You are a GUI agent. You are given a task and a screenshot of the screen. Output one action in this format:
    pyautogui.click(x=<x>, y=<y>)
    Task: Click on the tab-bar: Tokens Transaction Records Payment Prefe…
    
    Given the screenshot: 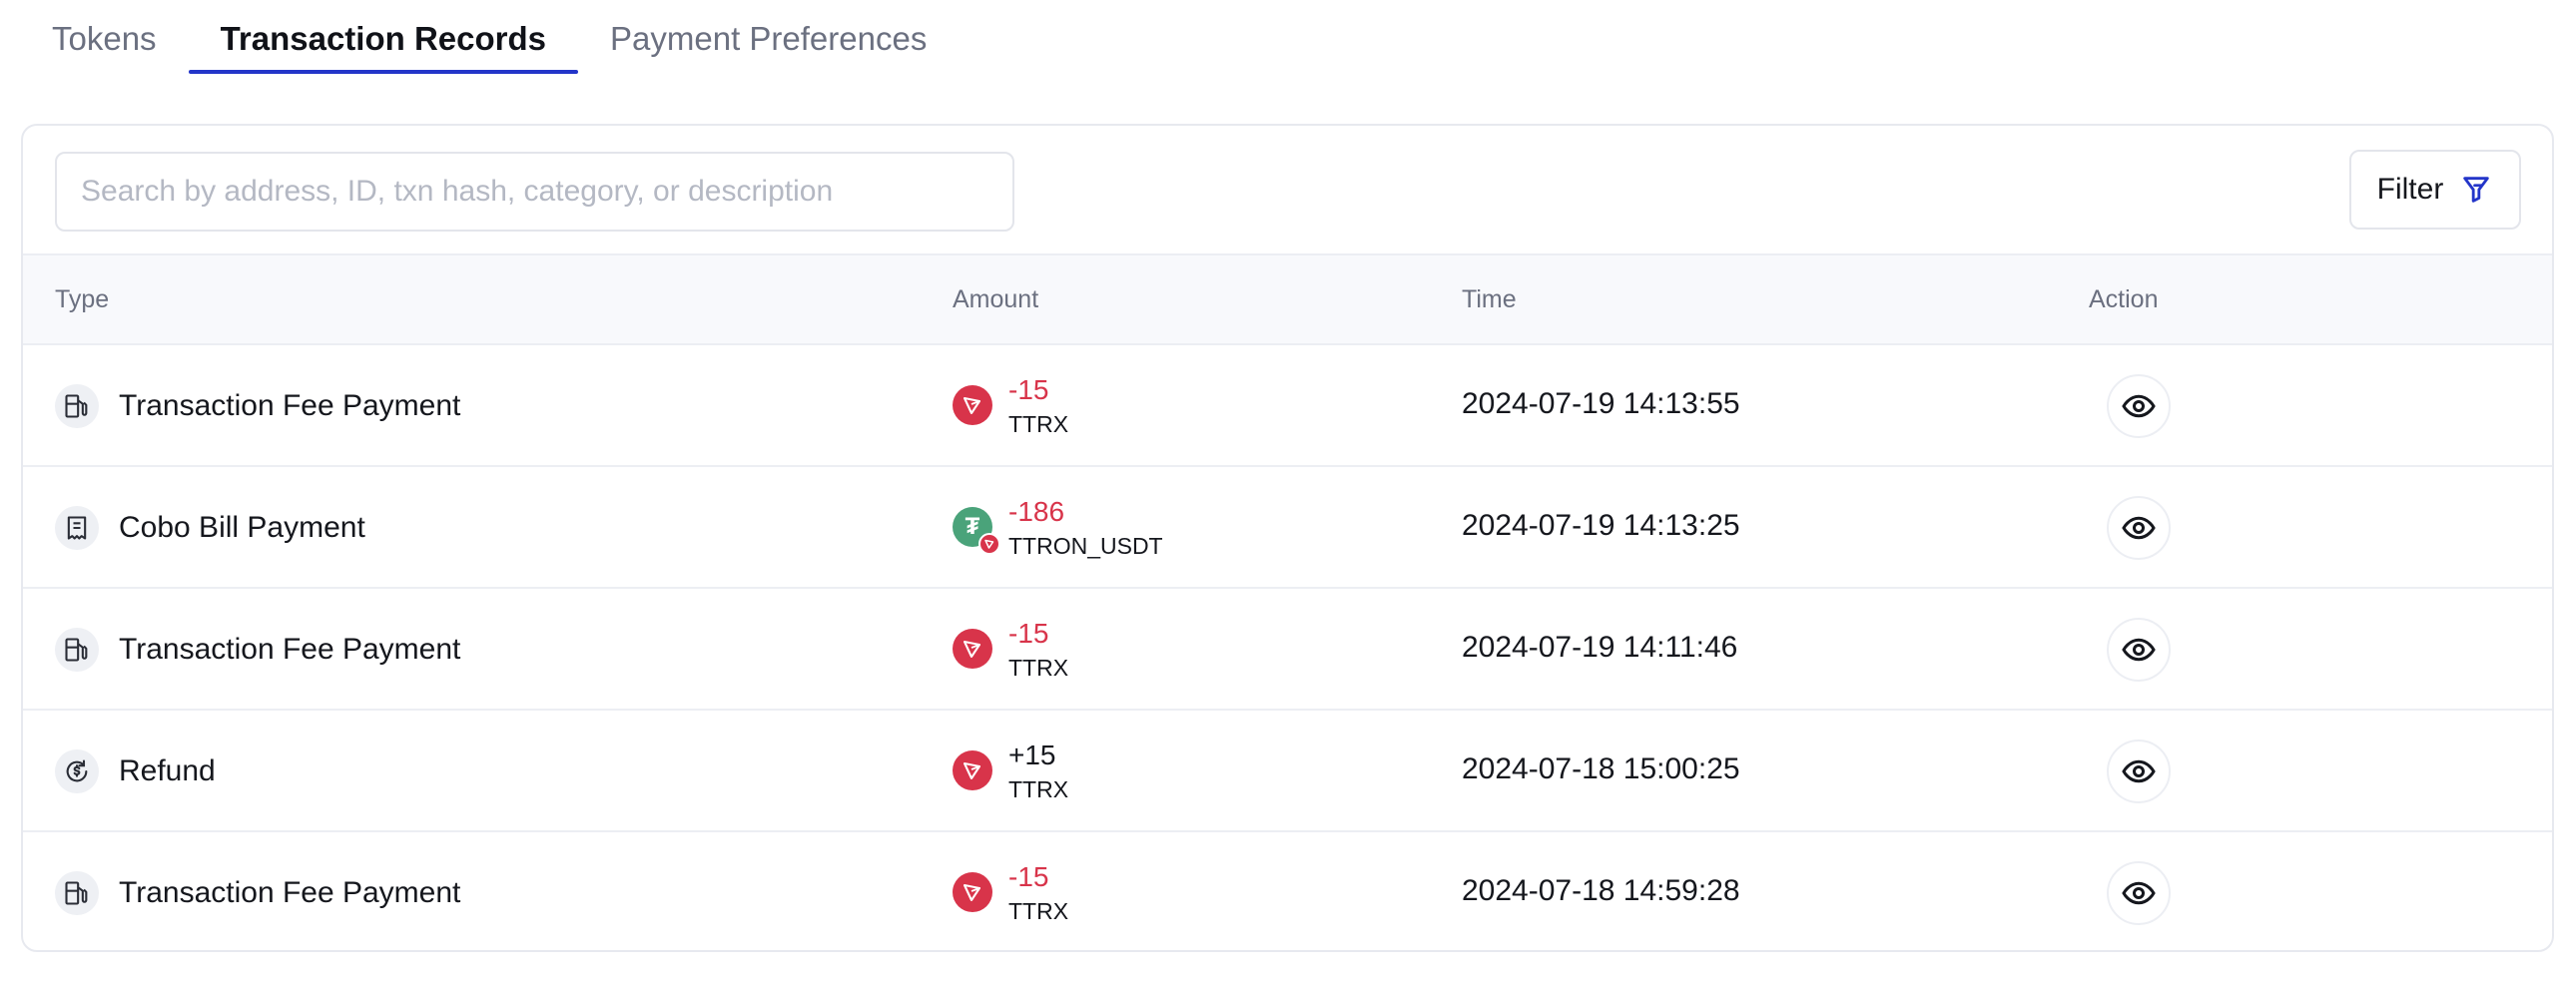 What is the action you would take?
    pyautogui.click(x=521, y=39)
    